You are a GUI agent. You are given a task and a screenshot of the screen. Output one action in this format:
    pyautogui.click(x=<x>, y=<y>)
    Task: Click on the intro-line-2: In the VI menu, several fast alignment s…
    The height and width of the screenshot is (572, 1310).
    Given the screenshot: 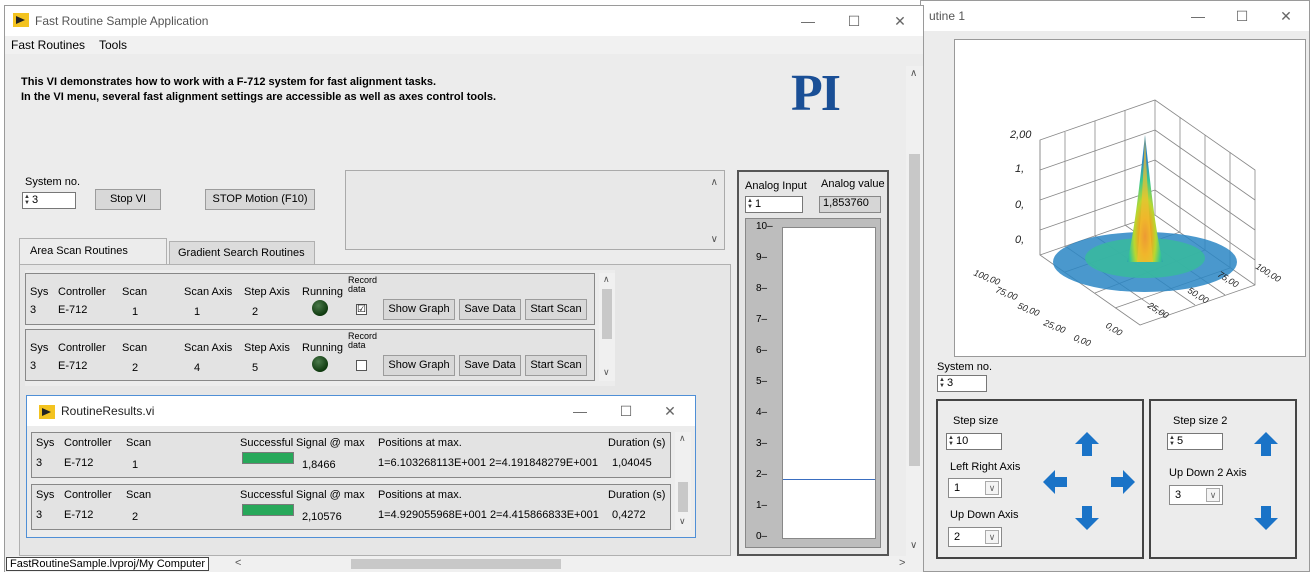 What is the action you would take?
    pyautogui.click(x=259, y=97)
    